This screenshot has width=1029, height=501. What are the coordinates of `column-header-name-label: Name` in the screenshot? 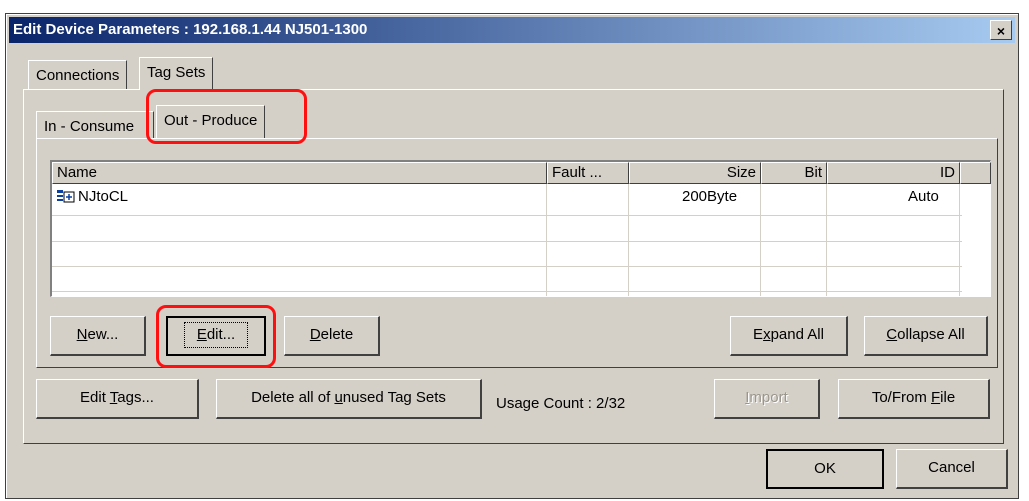 It's located at (77, 172).